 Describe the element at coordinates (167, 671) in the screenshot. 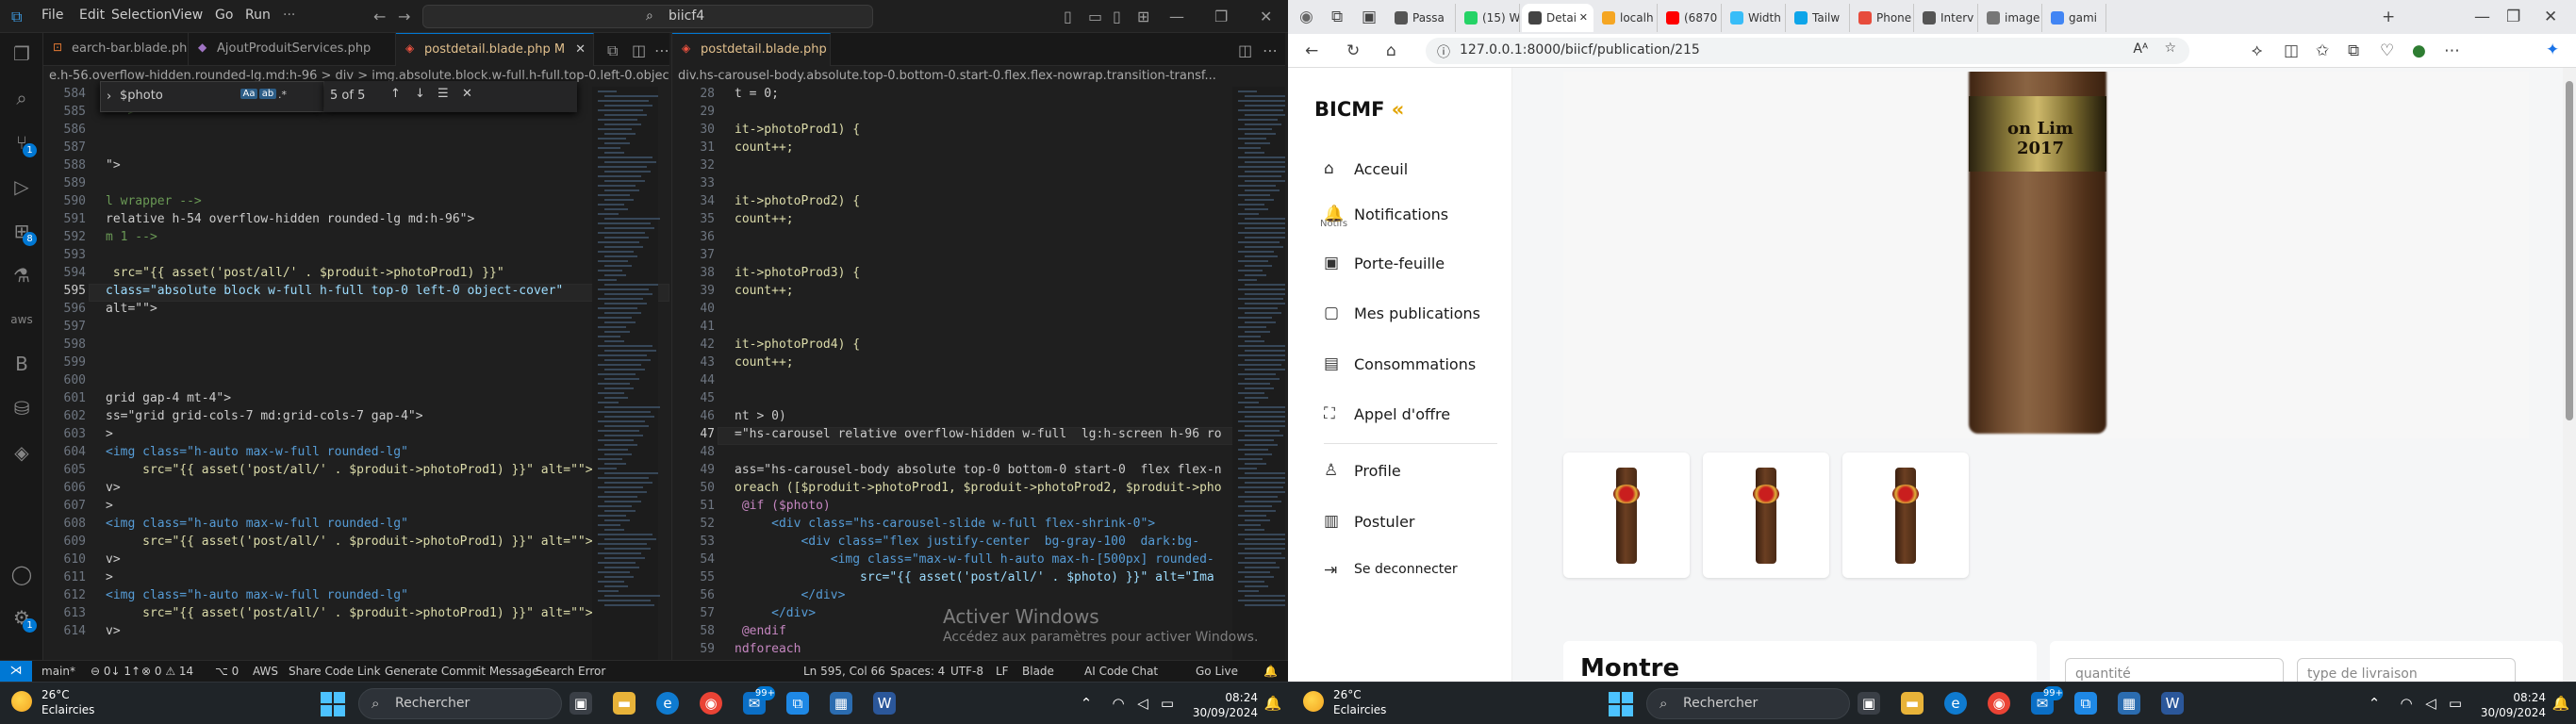

I see `problems-indicator: ⊗ 0 ⚠ 14` at that location.